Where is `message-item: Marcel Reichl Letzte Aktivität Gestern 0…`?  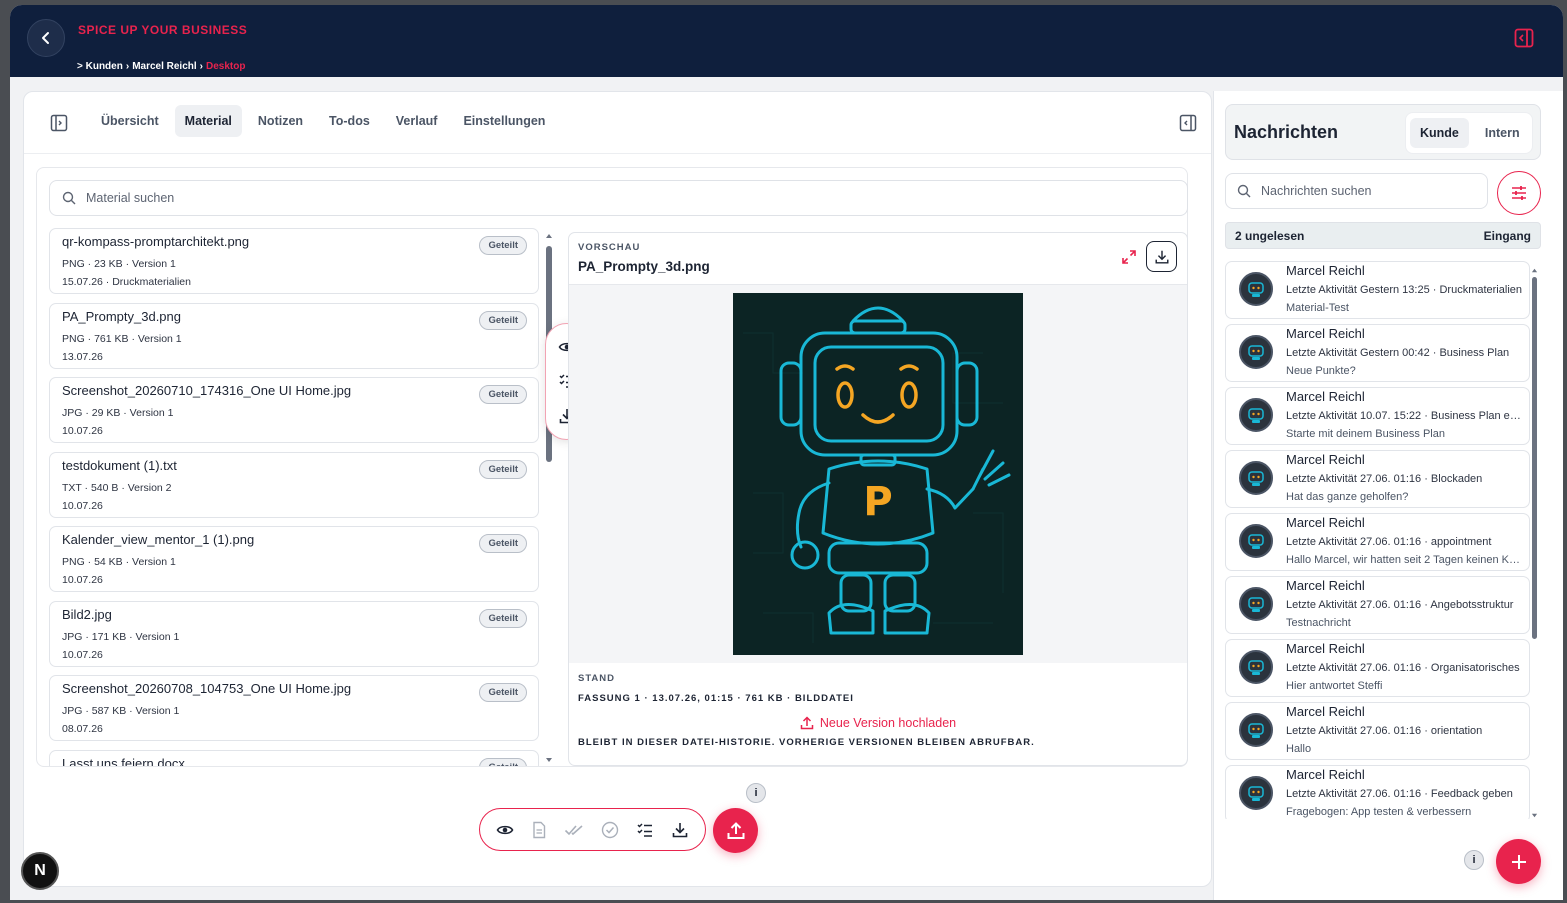
message-item: Marcel Reichl Letzte Aktivität Gestern 0… is located at coordinates (1377, 353).